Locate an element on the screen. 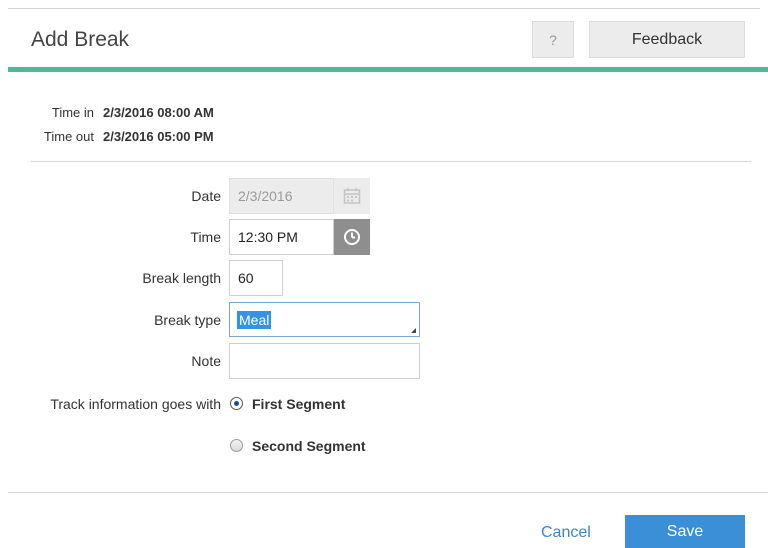 This screenshot has height=548, width=768. cancel-button: Cancel is located at coordinates (566, 533).